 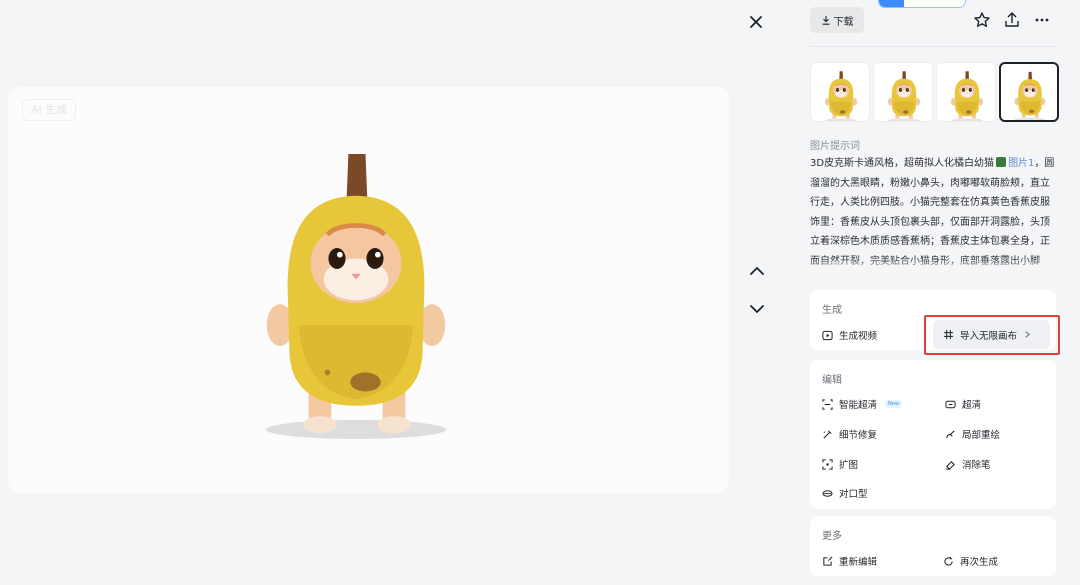 I want to click on eraser-button: 消除笔, so click(x=968, y=464).